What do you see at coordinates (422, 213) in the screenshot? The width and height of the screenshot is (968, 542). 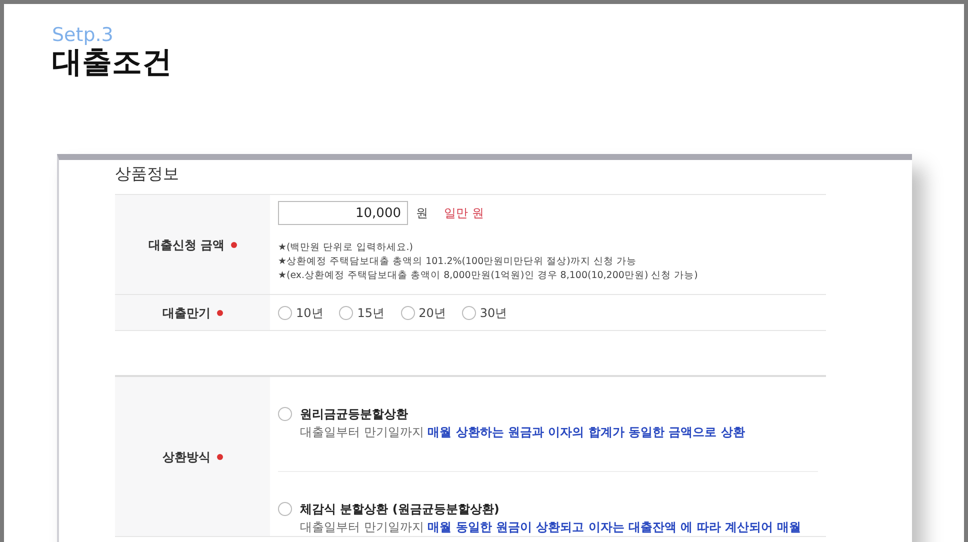 I see `unit-label: 원` at bounding box center [422, 213].